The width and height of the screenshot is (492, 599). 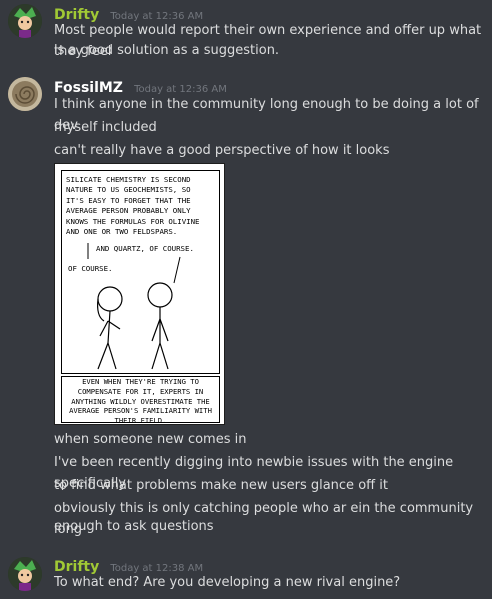 I want to click on comic-figures-icon, so click(x=134, y=306).